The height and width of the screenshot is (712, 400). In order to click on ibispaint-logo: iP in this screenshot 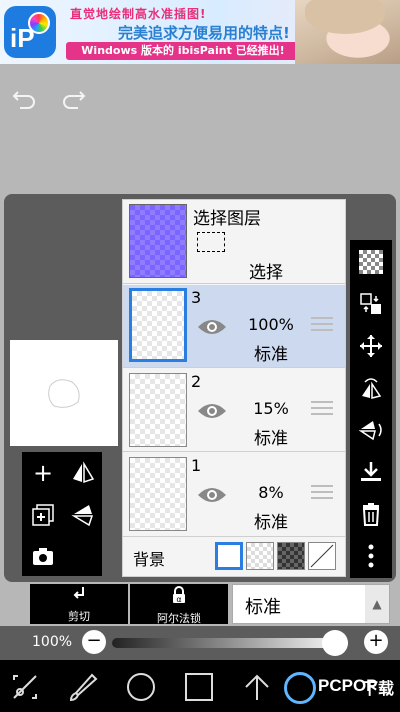, I will do `click(30, 32)`.